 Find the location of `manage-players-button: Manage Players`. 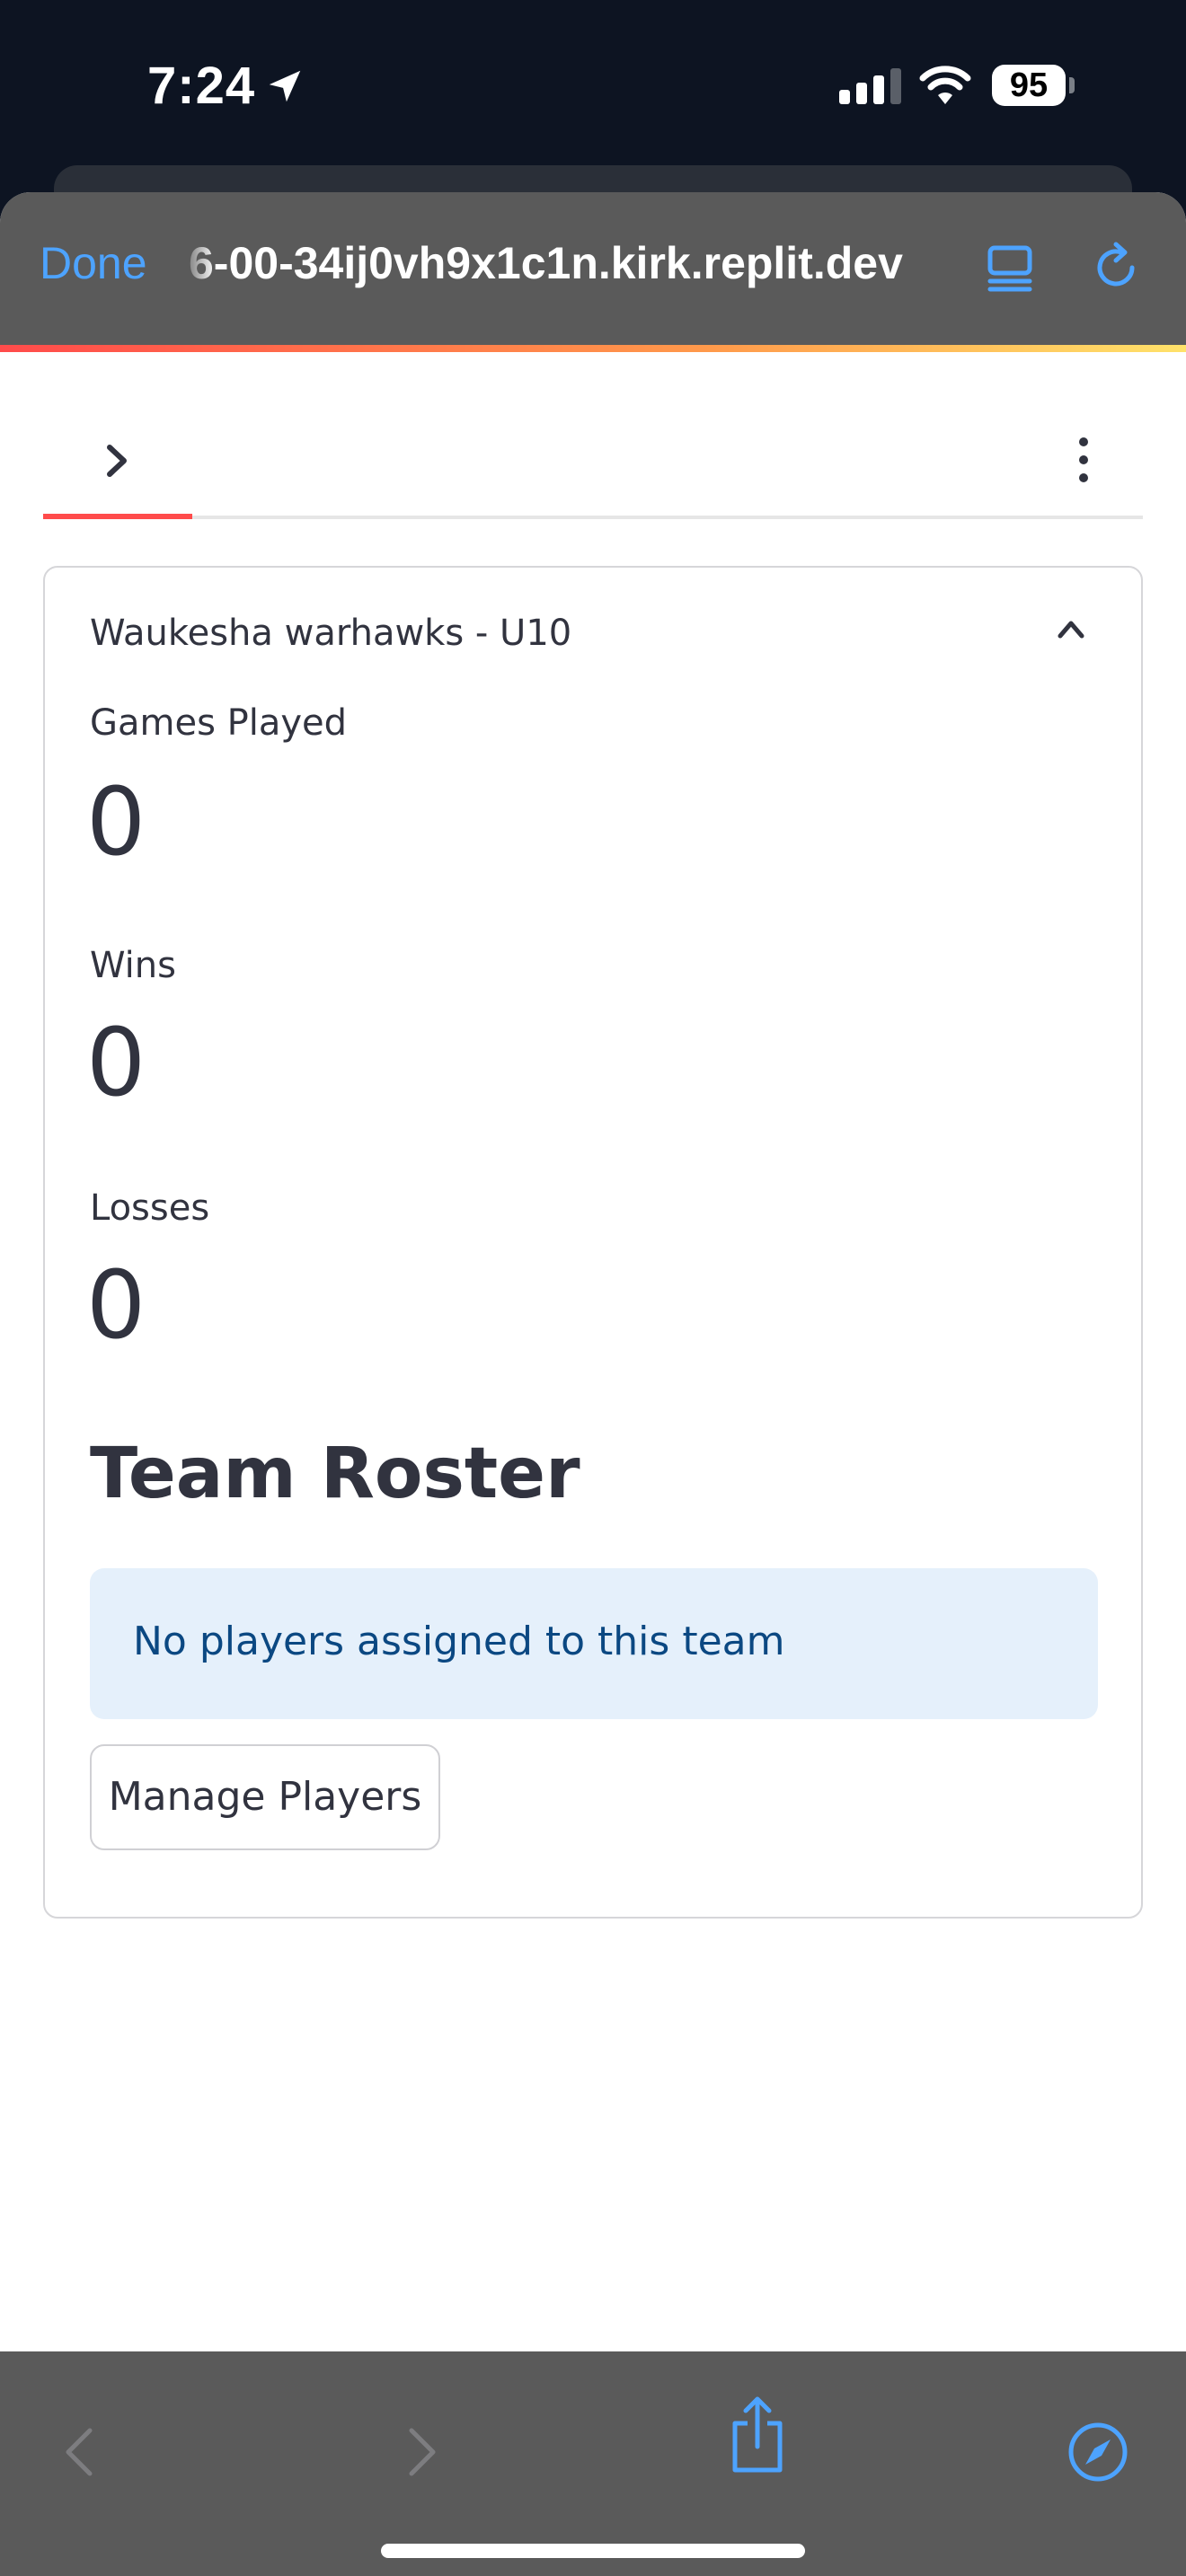

manage-players-button: Manage Players is located at coordinates (265, 1797).